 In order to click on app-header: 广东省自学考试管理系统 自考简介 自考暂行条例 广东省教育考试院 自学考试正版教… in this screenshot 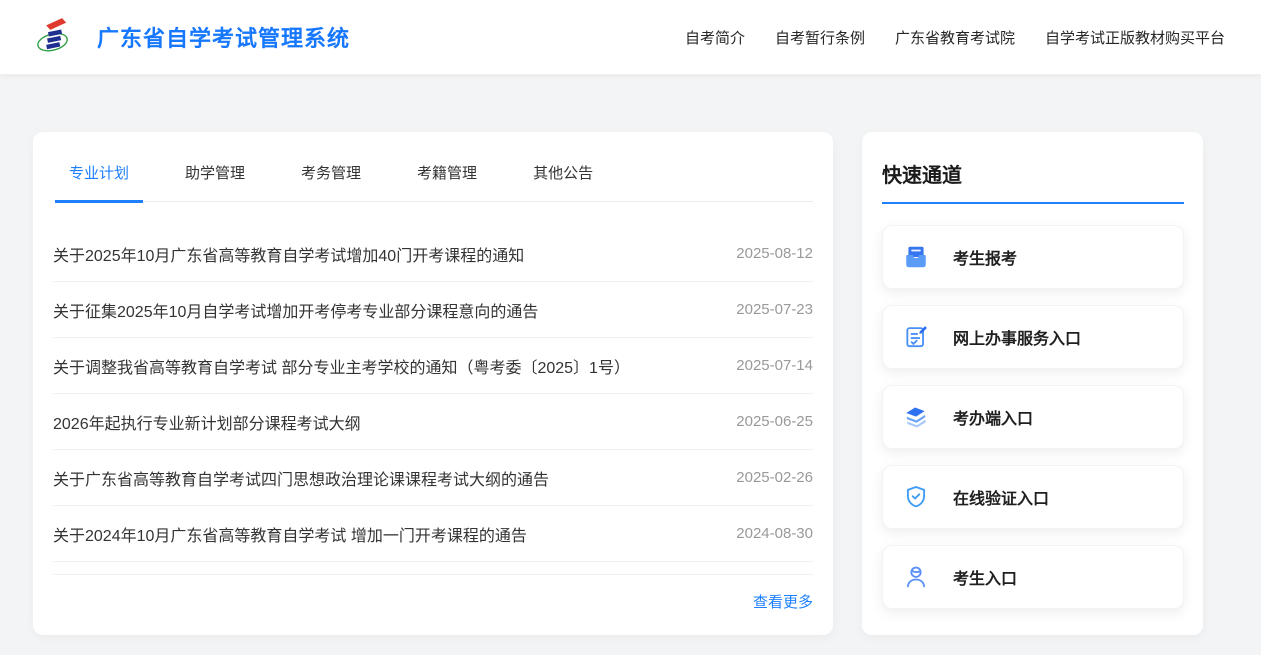, I will do `click(630, 37)`.